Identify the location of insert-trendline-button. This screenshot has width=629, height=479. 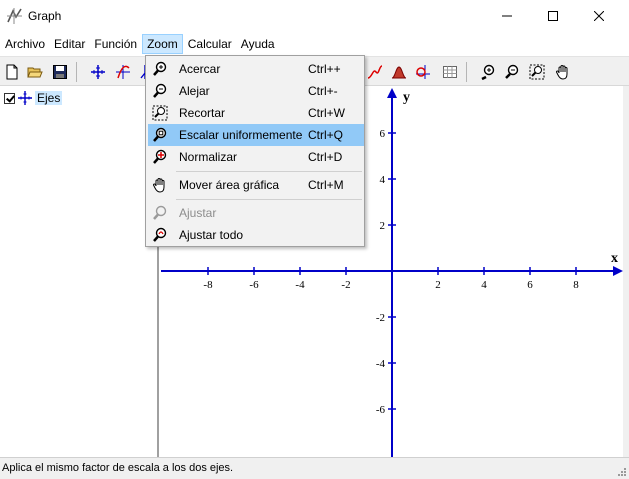
(375, 72).